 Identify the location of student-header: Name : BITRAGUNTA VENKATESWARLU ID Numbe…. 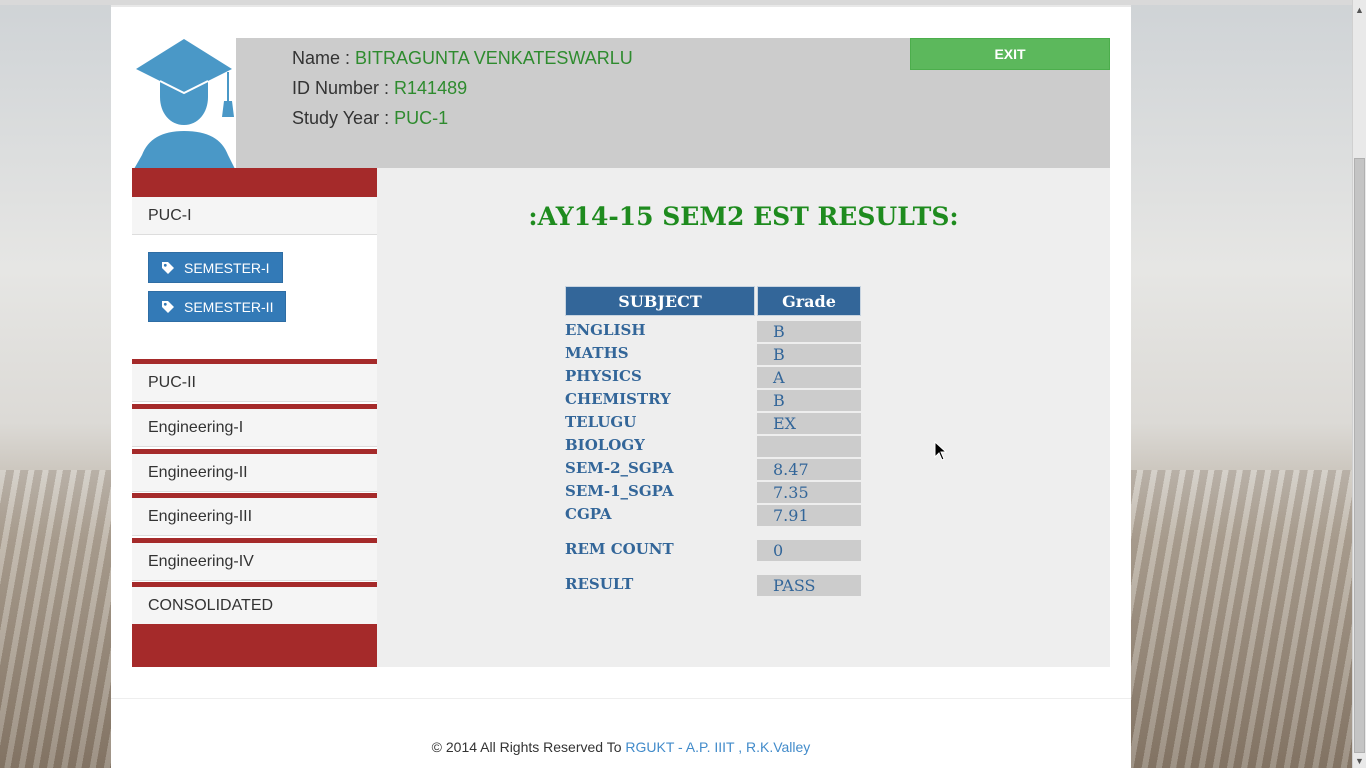
(673, 103).